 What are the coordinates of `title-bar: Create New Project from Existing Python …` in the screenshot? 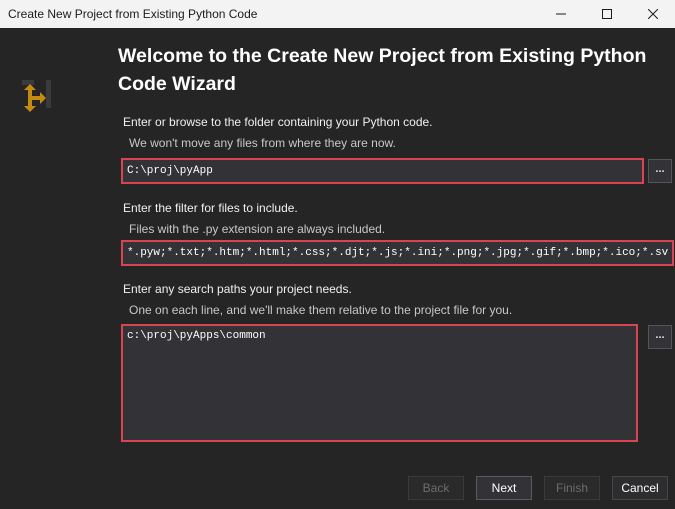 It's located at (337, 14).